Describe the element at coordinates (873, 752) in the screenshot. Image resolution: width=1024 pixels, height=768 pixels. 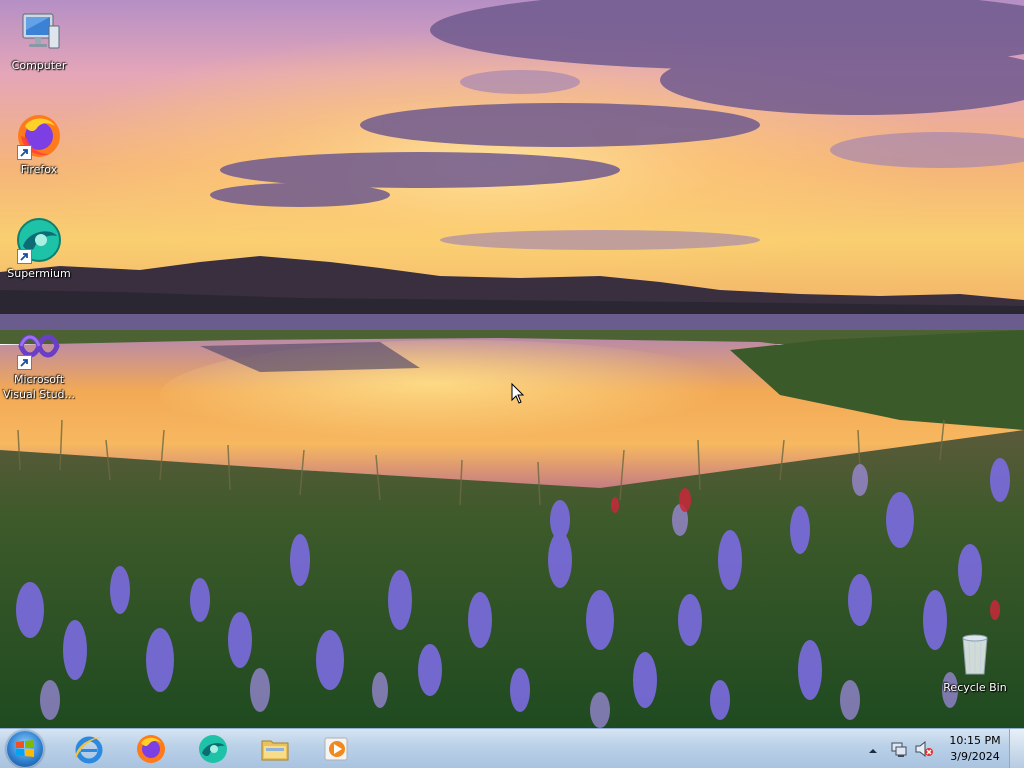
I see `show-hidden-icons-arrow` at that location.